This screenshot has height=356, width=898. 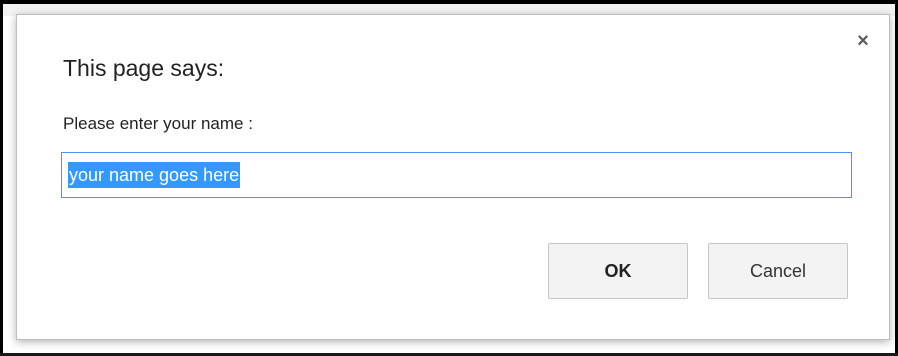 I want to click on name-input: your name goes here, so click(x=456, y=175).